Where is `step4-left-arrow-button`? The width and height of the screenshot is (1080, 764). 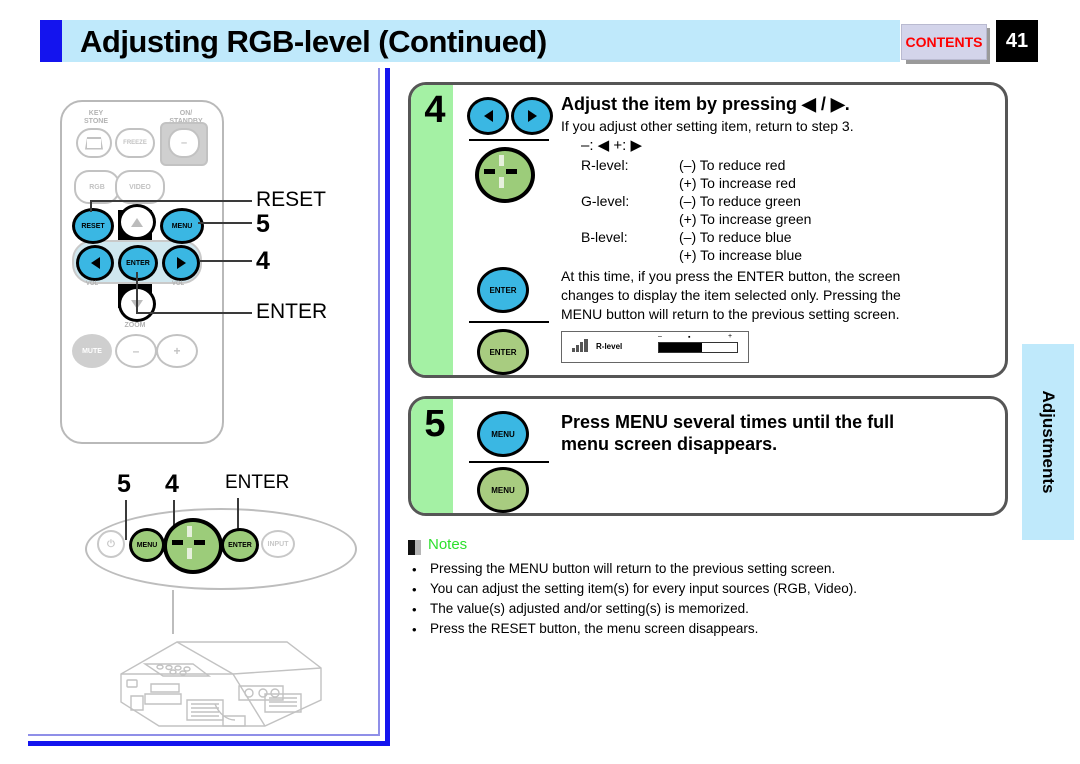
step4-left-arrow-button is located at coordinates (488, 116).